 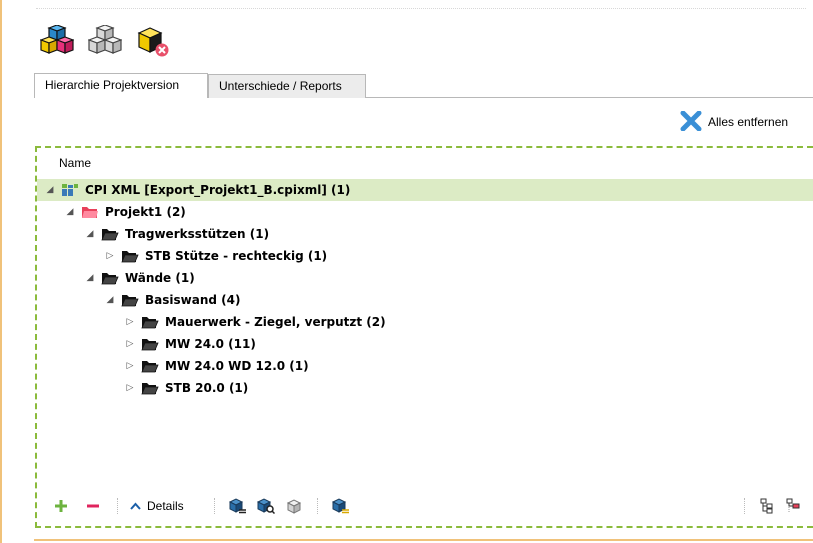 I want to click on cube-outline-icon, so click(x=294, y=506).